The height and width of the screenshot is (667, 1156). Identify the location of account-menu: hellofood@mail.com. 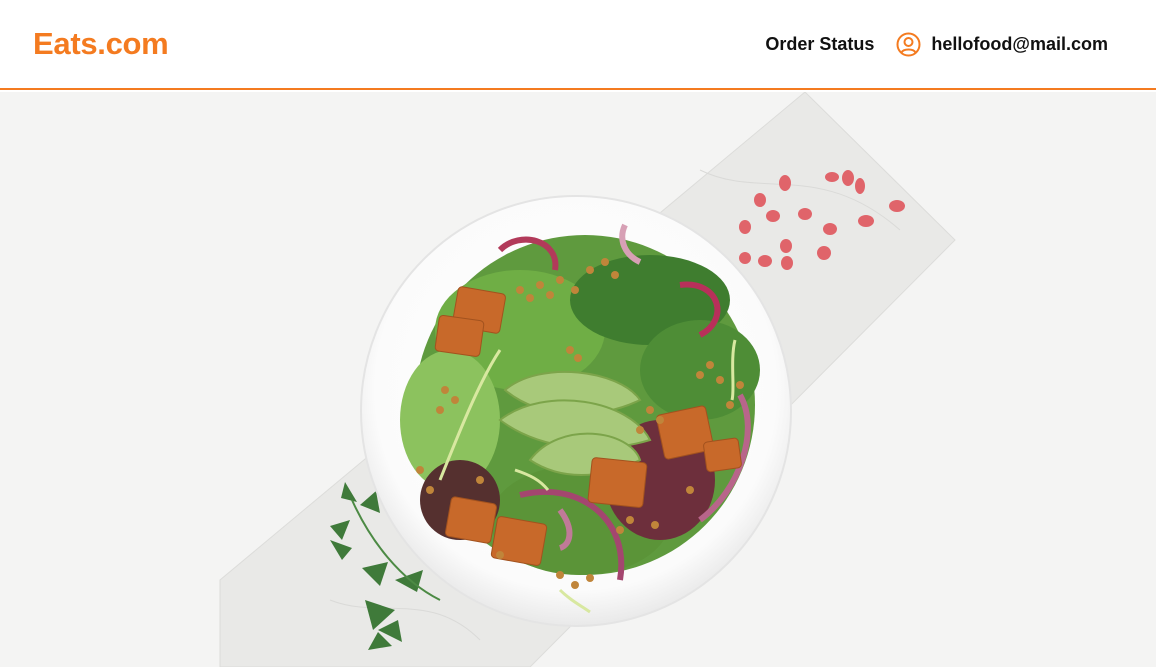
(1002, 44).